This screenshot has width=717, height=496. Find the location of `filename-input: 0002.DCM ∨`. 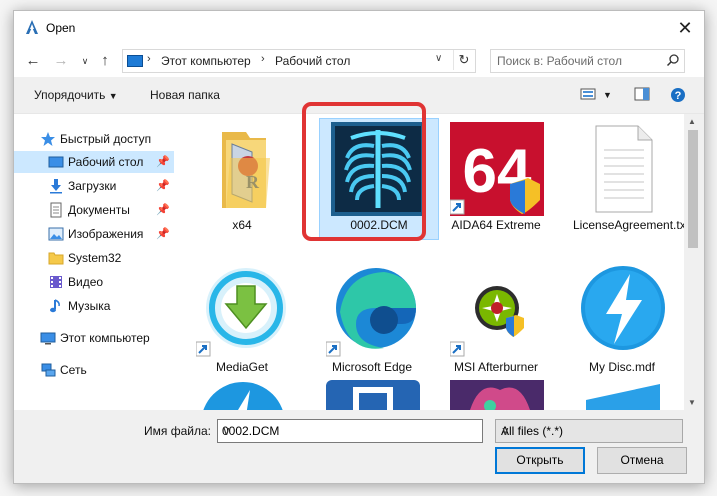

filename-input: 0002.DCM ∨ is located at coordinates (350, 431).